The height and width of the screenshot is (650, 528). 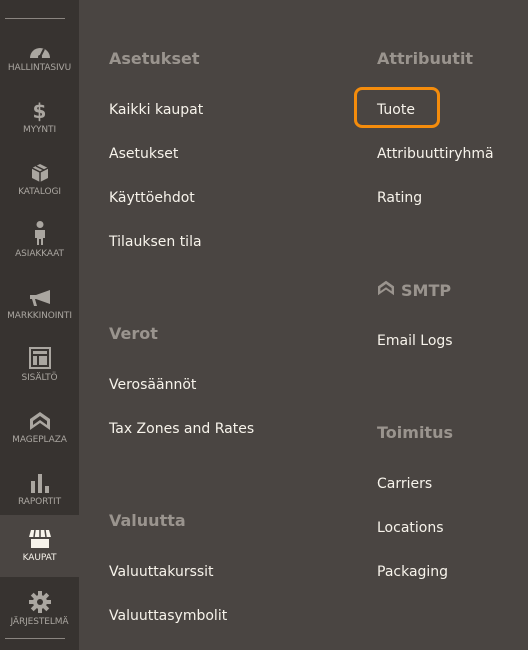 What do you see at coordinates (425, 58) in the screenshot?
I see `section-title-attributes: Attribuutit` at bounding box center [425, 58].